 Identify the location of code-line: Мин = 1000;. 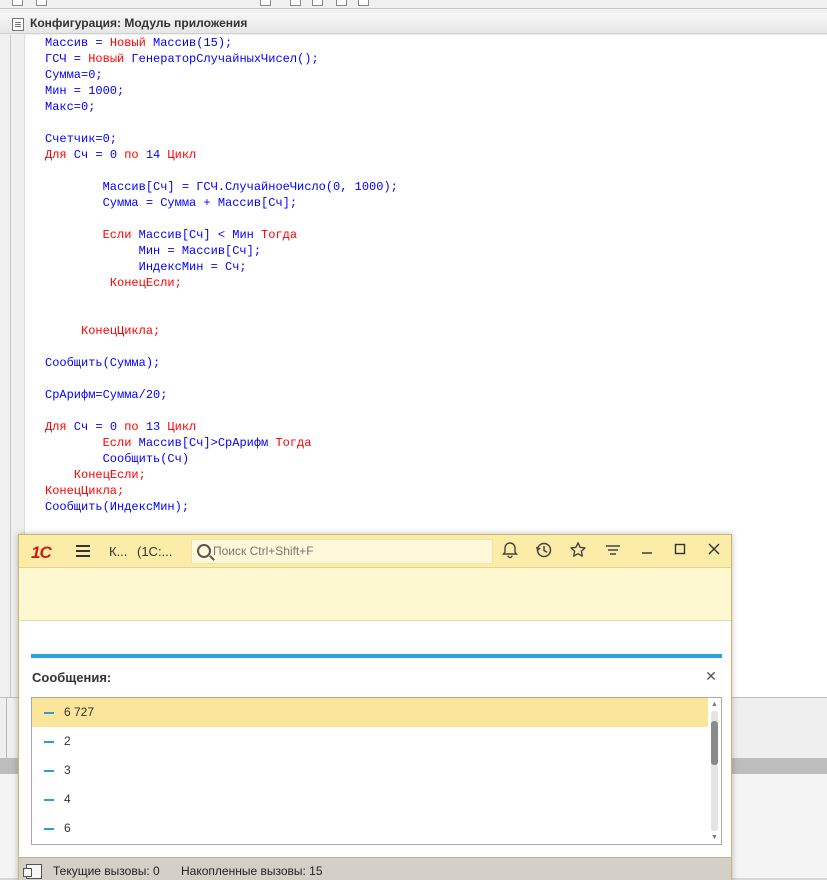
(221, 91).